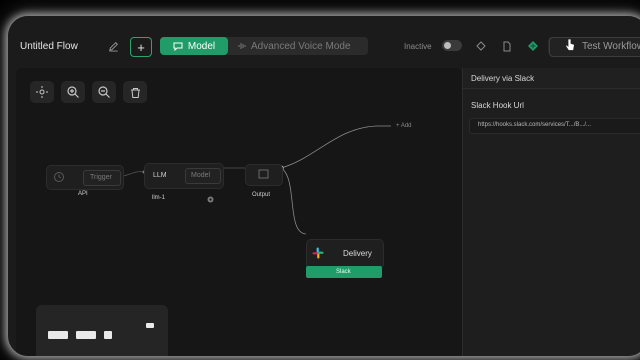 Image resolution: width=640 pixels, height=360 pixels. Describe the element at coordinates (611, 46) in the screenshot. I see `test-workflow-label: Test Workflow` at that location.